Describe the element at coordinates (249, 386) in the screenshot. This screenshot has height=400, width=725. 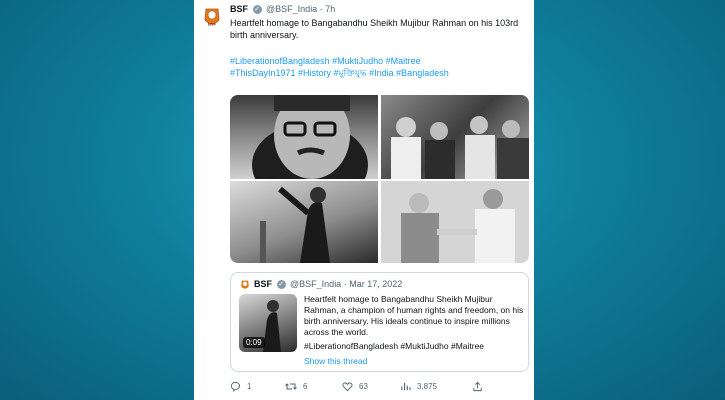
I see `reply-count: 1` at that location.